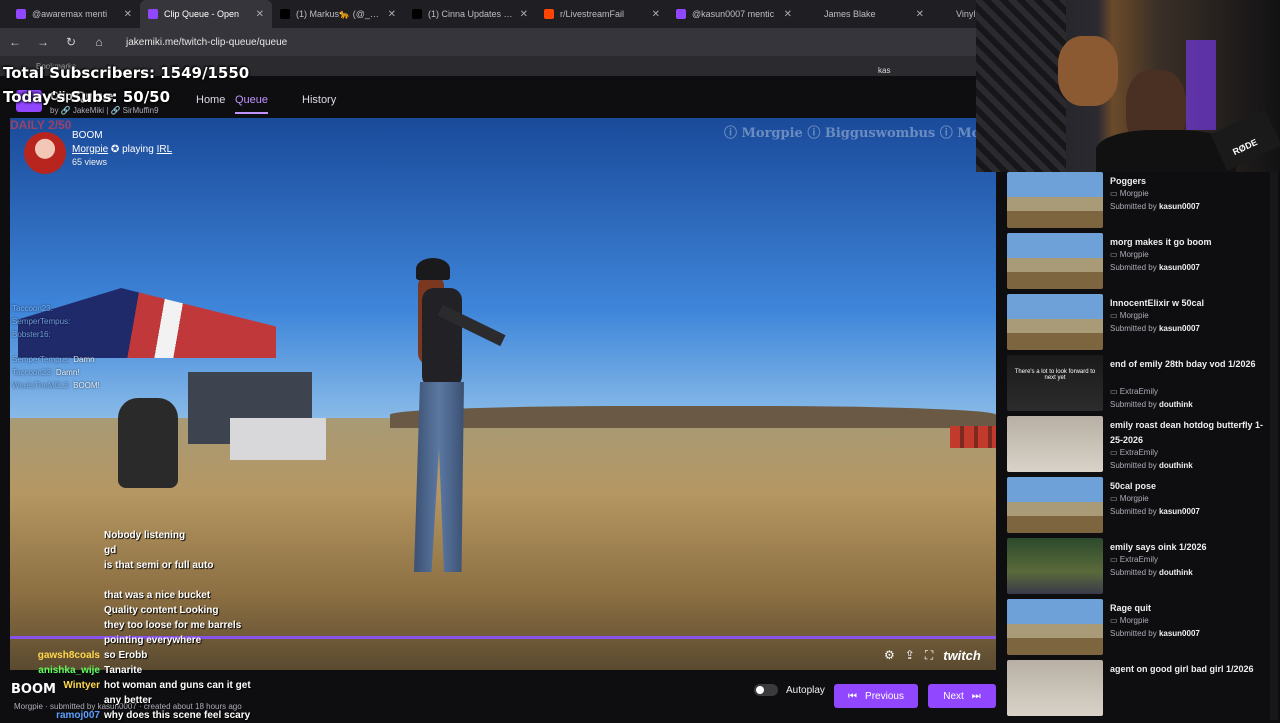  I want to click on clip-title: BOOM, so click(87, 135).